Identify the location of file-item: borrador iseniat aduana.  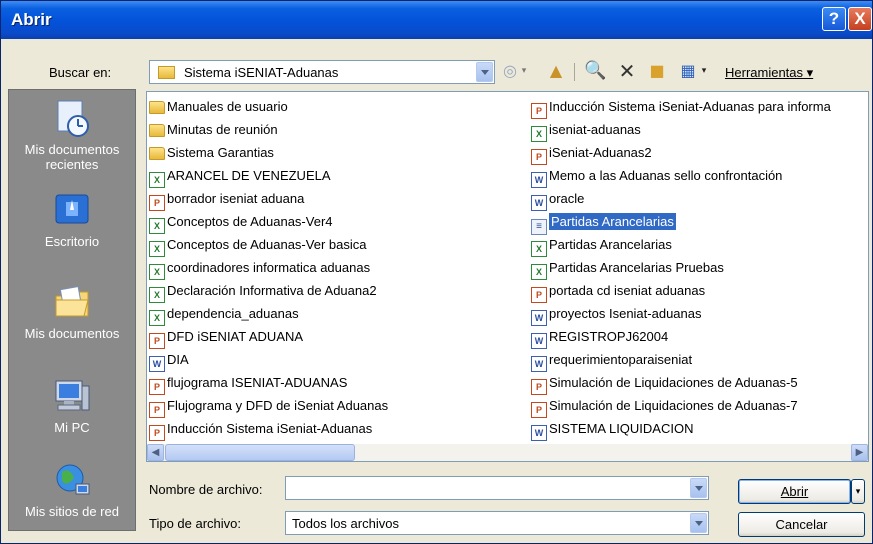
(227, 199).